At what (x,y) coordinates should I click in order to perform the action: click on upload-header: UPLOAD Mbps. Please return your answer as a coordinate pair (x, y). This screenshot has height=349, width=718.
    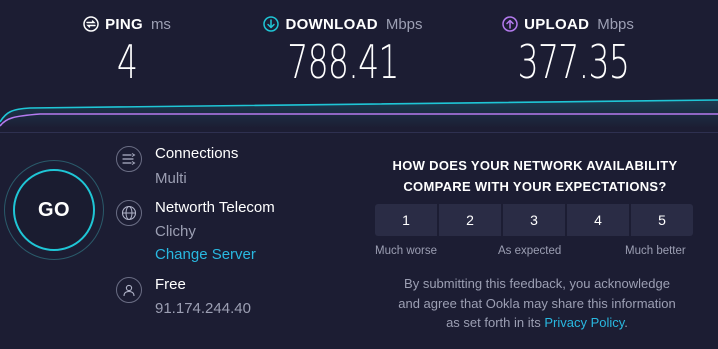
    Looking at the image, I should click on (568, 24).